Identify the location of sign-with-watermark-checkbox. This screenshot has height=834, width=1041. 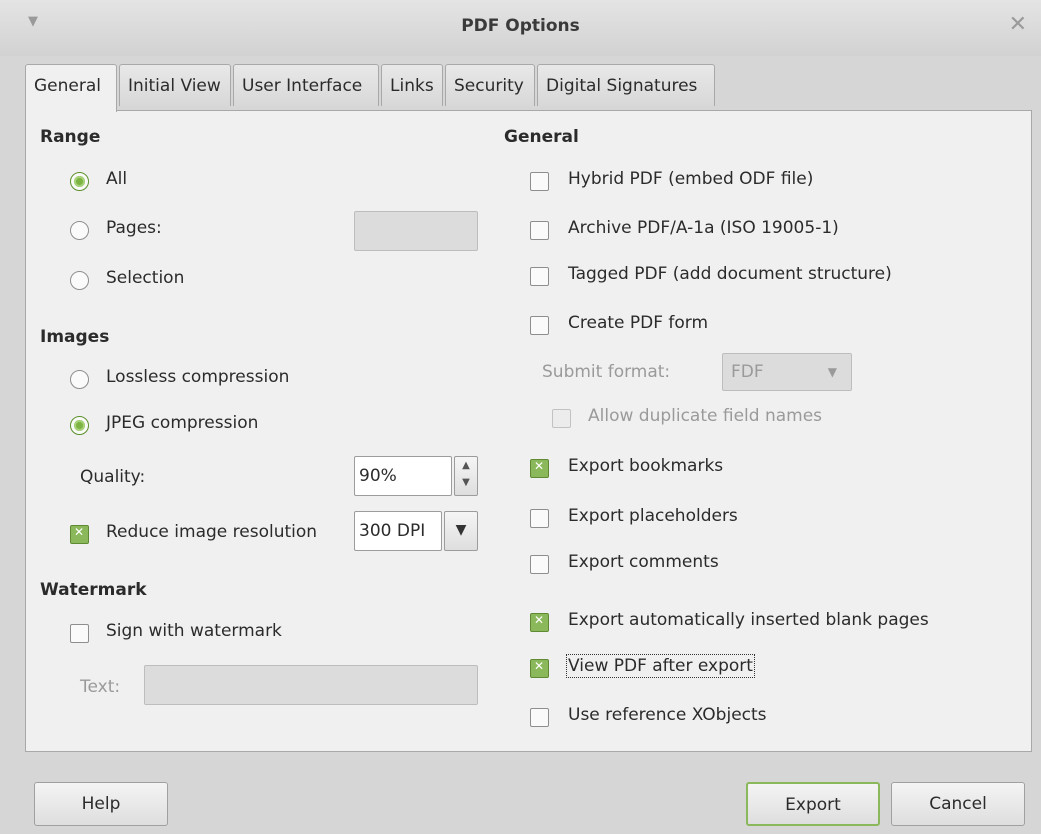
(79, 633).